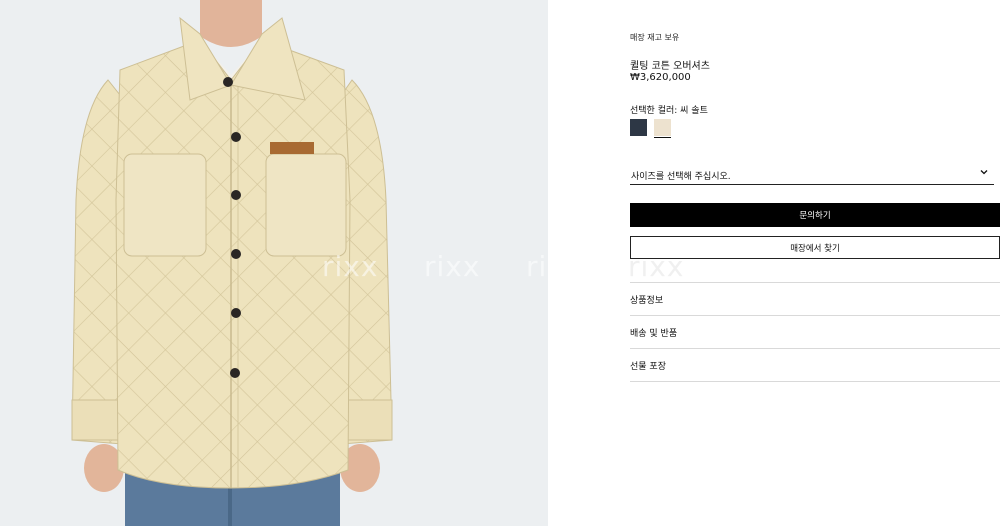 This screenshot has height=526, width=1000. What do you see at coordinates (815, 299) in the screenshot?
I see `accordion-product-info: 상품정보` at bounding box center [815, 299].